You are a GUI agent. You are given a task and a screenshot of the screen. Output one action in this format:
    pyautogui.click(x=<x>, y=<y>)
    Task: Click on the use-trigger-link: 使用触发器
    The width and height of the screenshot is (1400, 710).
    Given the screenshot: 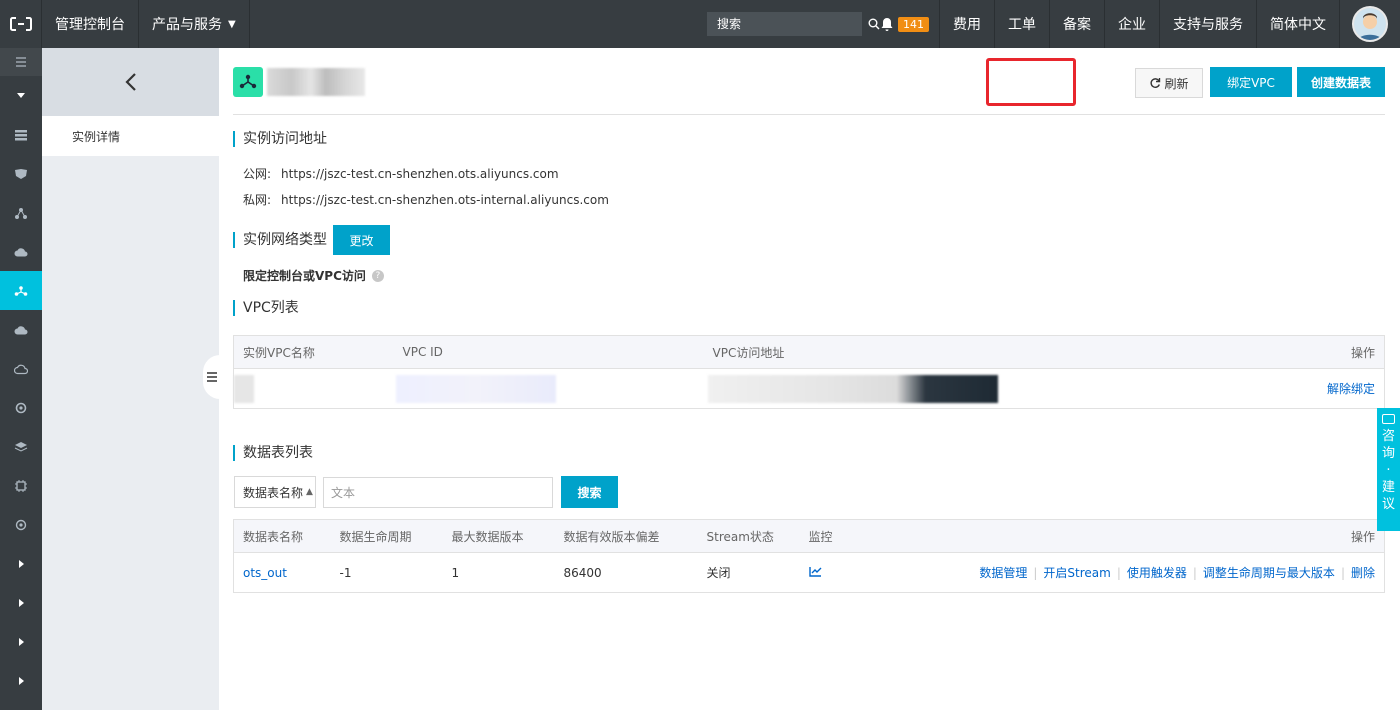 What is the action you would take?
    pyautogui.click(x=1157, y=573)
    